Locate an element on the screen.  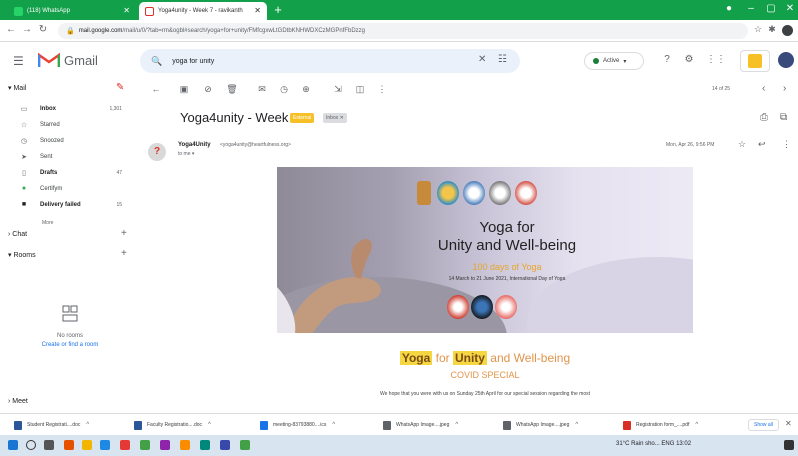
show-all-downloads-button: Show all is located at coordinates (763, 425).